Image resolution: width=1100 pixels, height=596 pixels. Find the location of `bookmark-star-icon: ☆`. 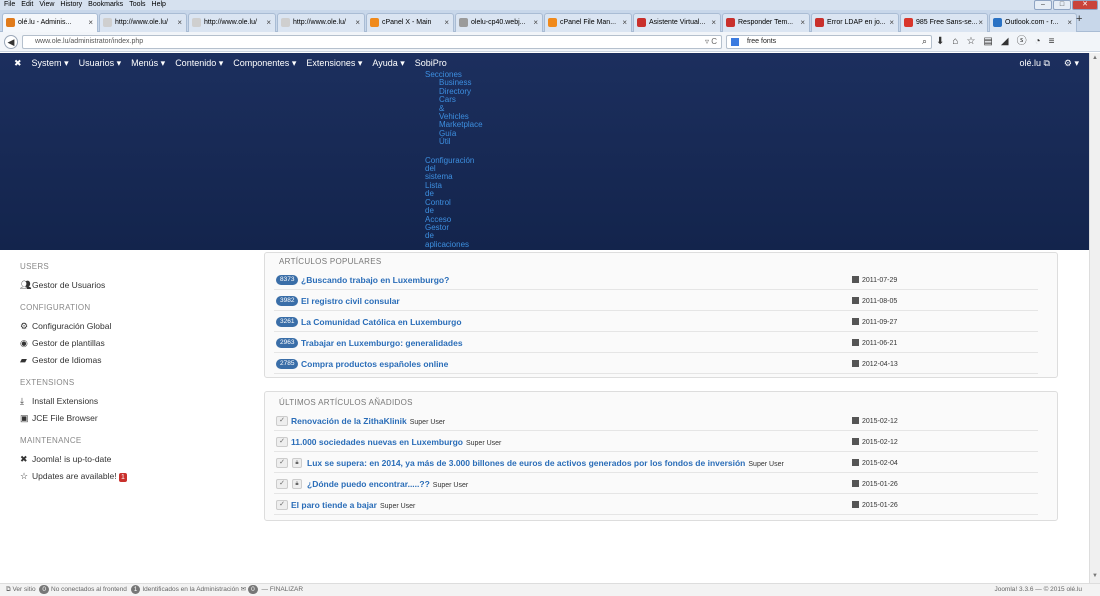

bookmark-star-icon: ☆ is located at coordinates (970, 42).